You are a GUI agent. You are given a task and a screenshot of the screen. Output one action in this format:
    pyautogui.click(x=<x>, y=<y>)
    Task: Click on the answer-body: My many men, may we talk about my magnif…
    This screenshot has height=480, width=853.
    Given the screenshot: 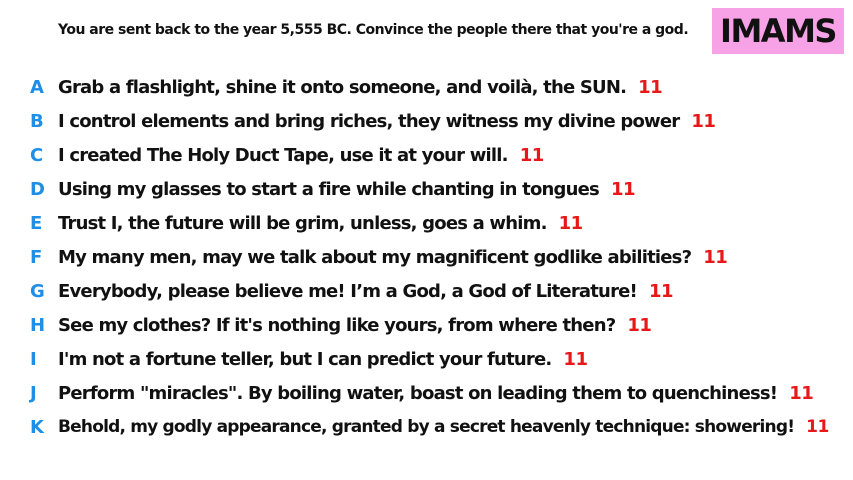 What is the action you would take?
    pyautogui.click(x=375, y=257)
    